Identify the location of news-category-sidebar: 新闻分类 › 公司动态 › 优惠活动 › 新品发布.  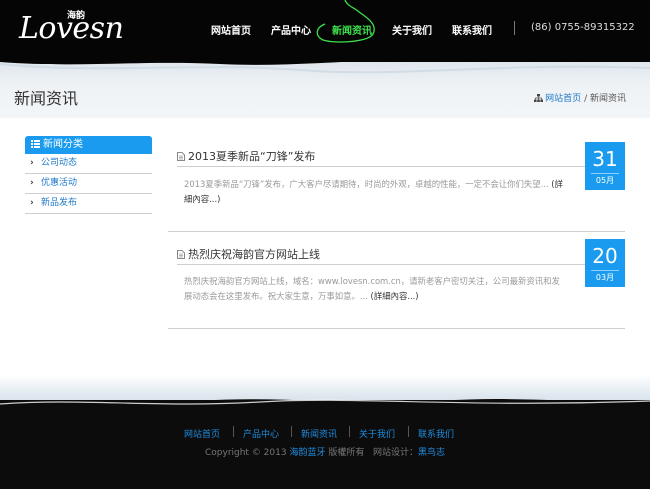
(88, 175).